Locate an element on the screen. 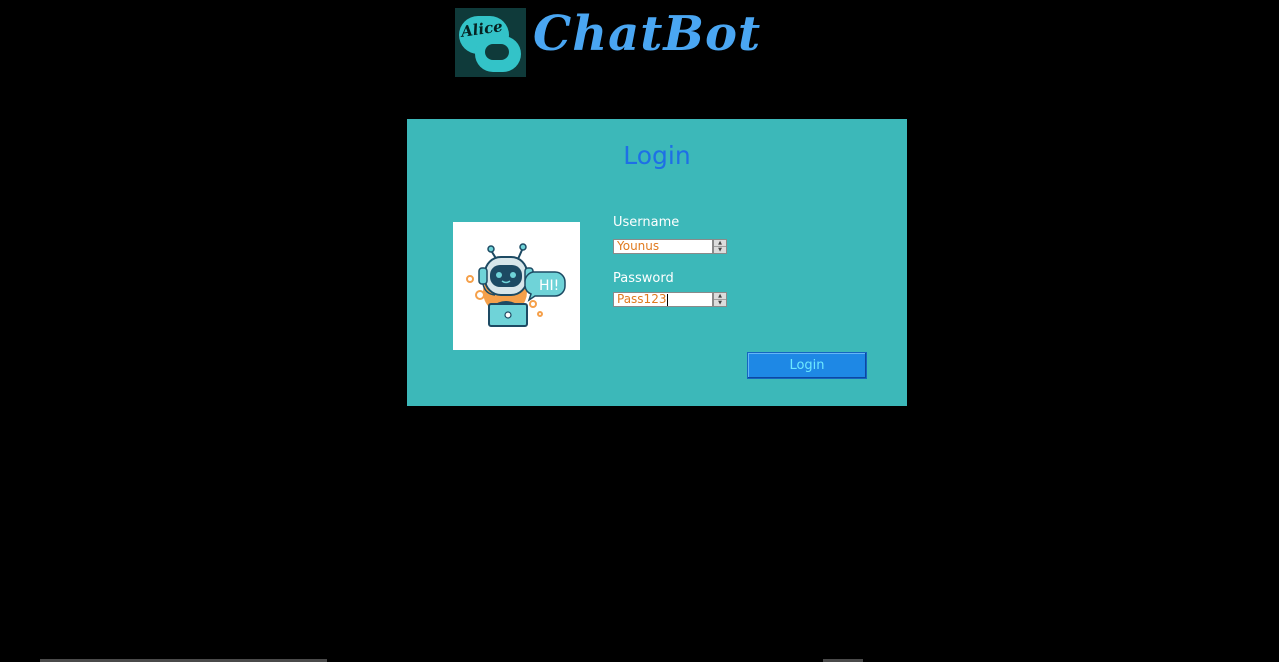 The height and width of the screenshot is (662, 1279). login-title: Login is located at coordinates (657, 155).